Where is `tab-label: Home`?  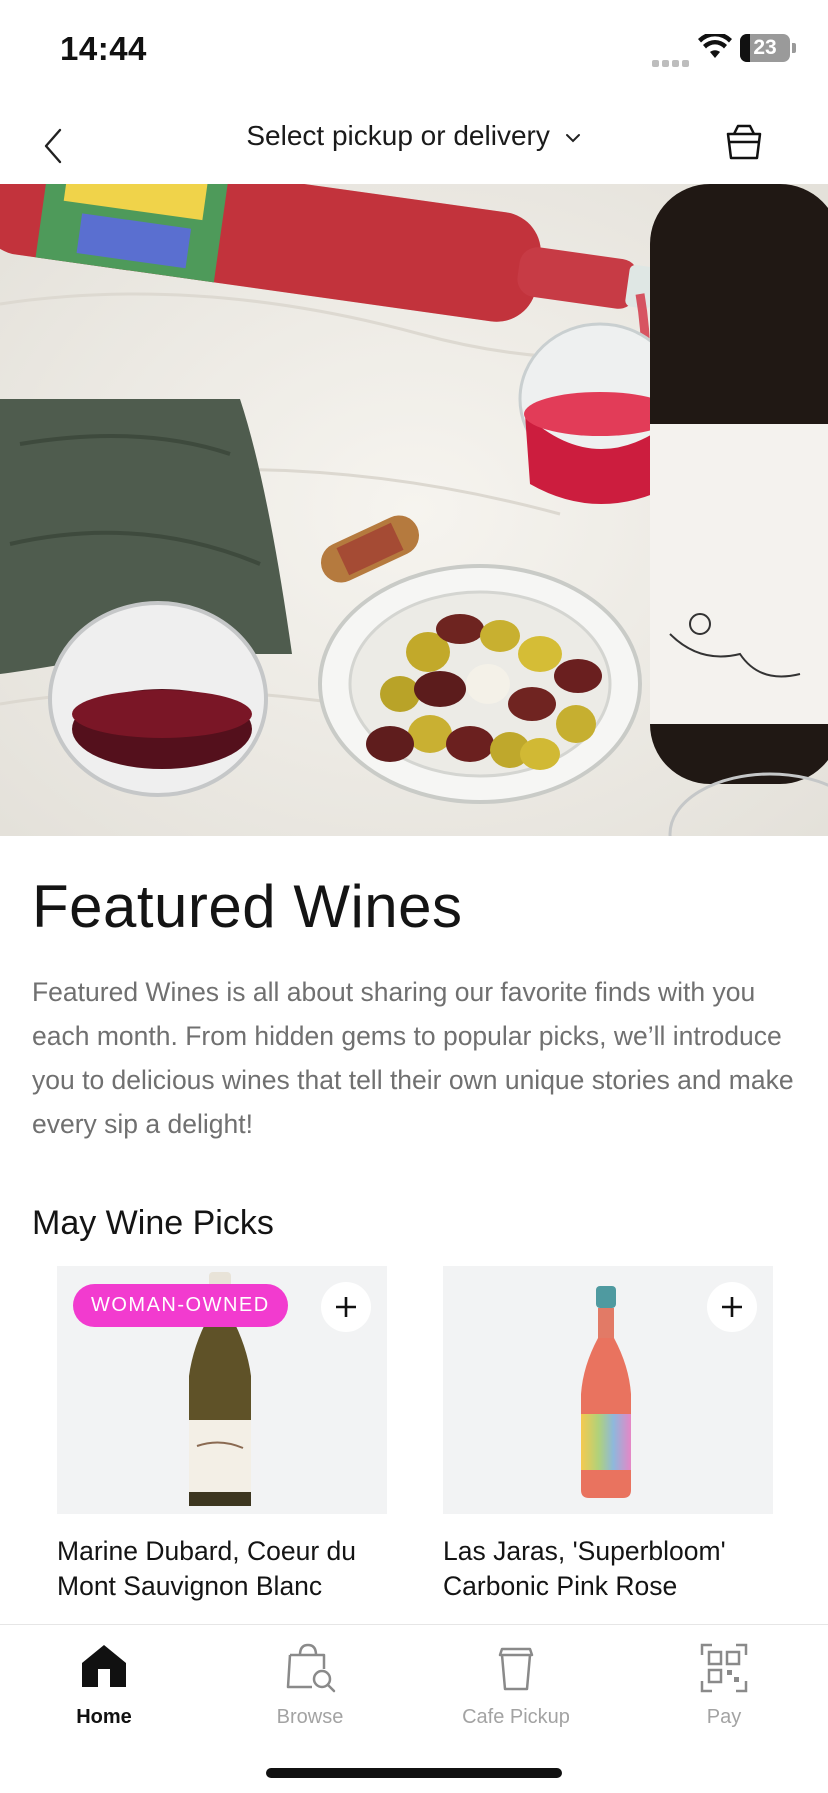 tab-label: Home is located at coordinates (104, 1717).